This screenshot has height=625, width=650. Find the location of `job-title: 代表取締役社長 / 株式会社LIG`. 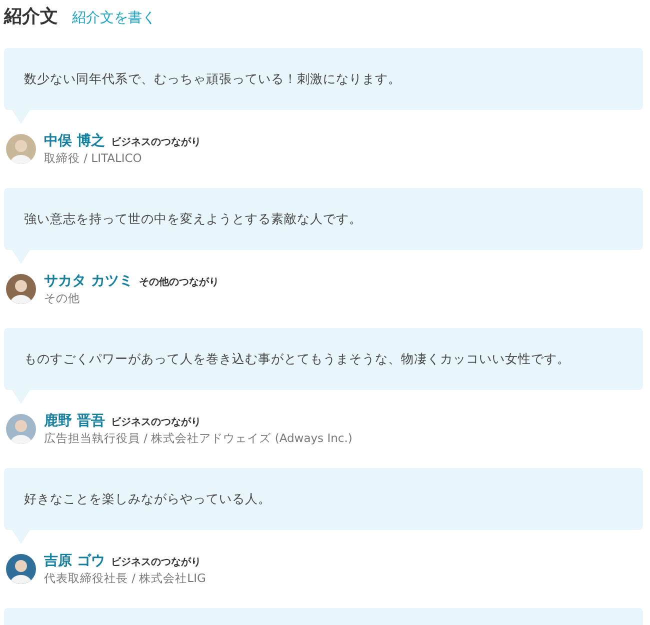

job-title: 代表取締役社長 / 株式会社LIG is located at coordinates (125, 578).